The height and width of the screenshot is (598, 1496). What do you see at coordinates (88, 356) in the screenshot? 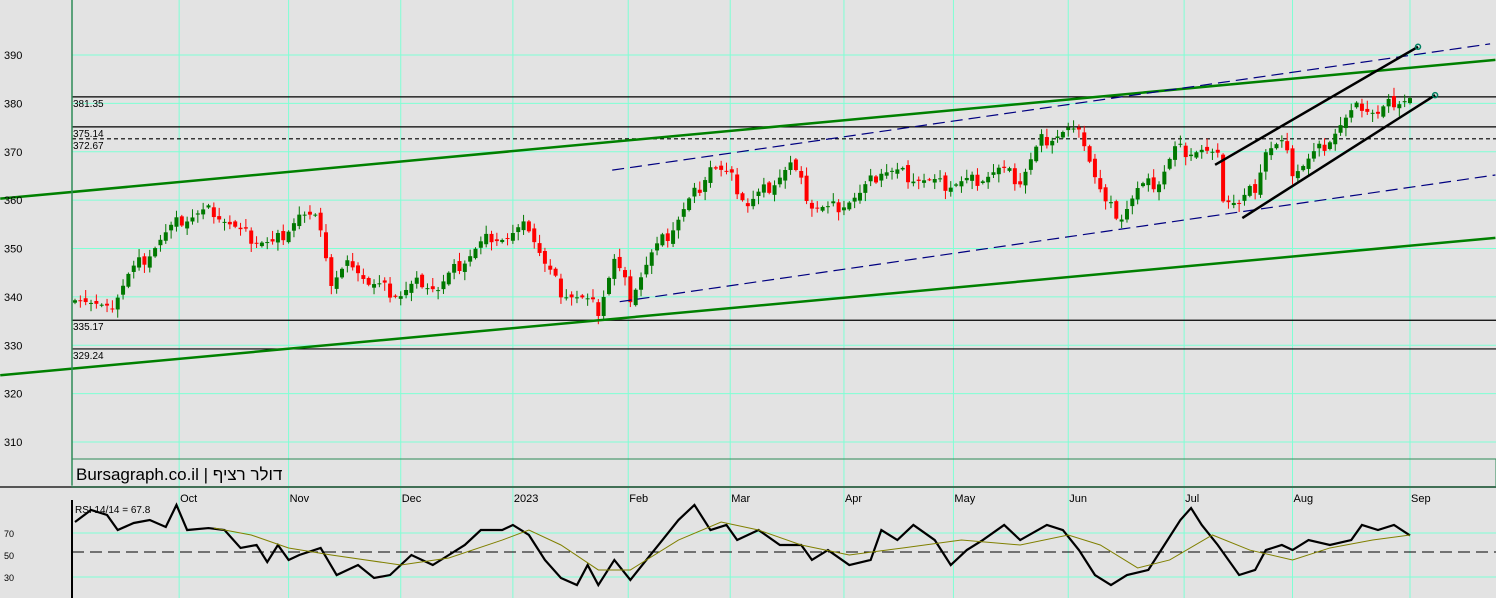
I see `price-level-label: 329.24` at bounding box center [88, 356].